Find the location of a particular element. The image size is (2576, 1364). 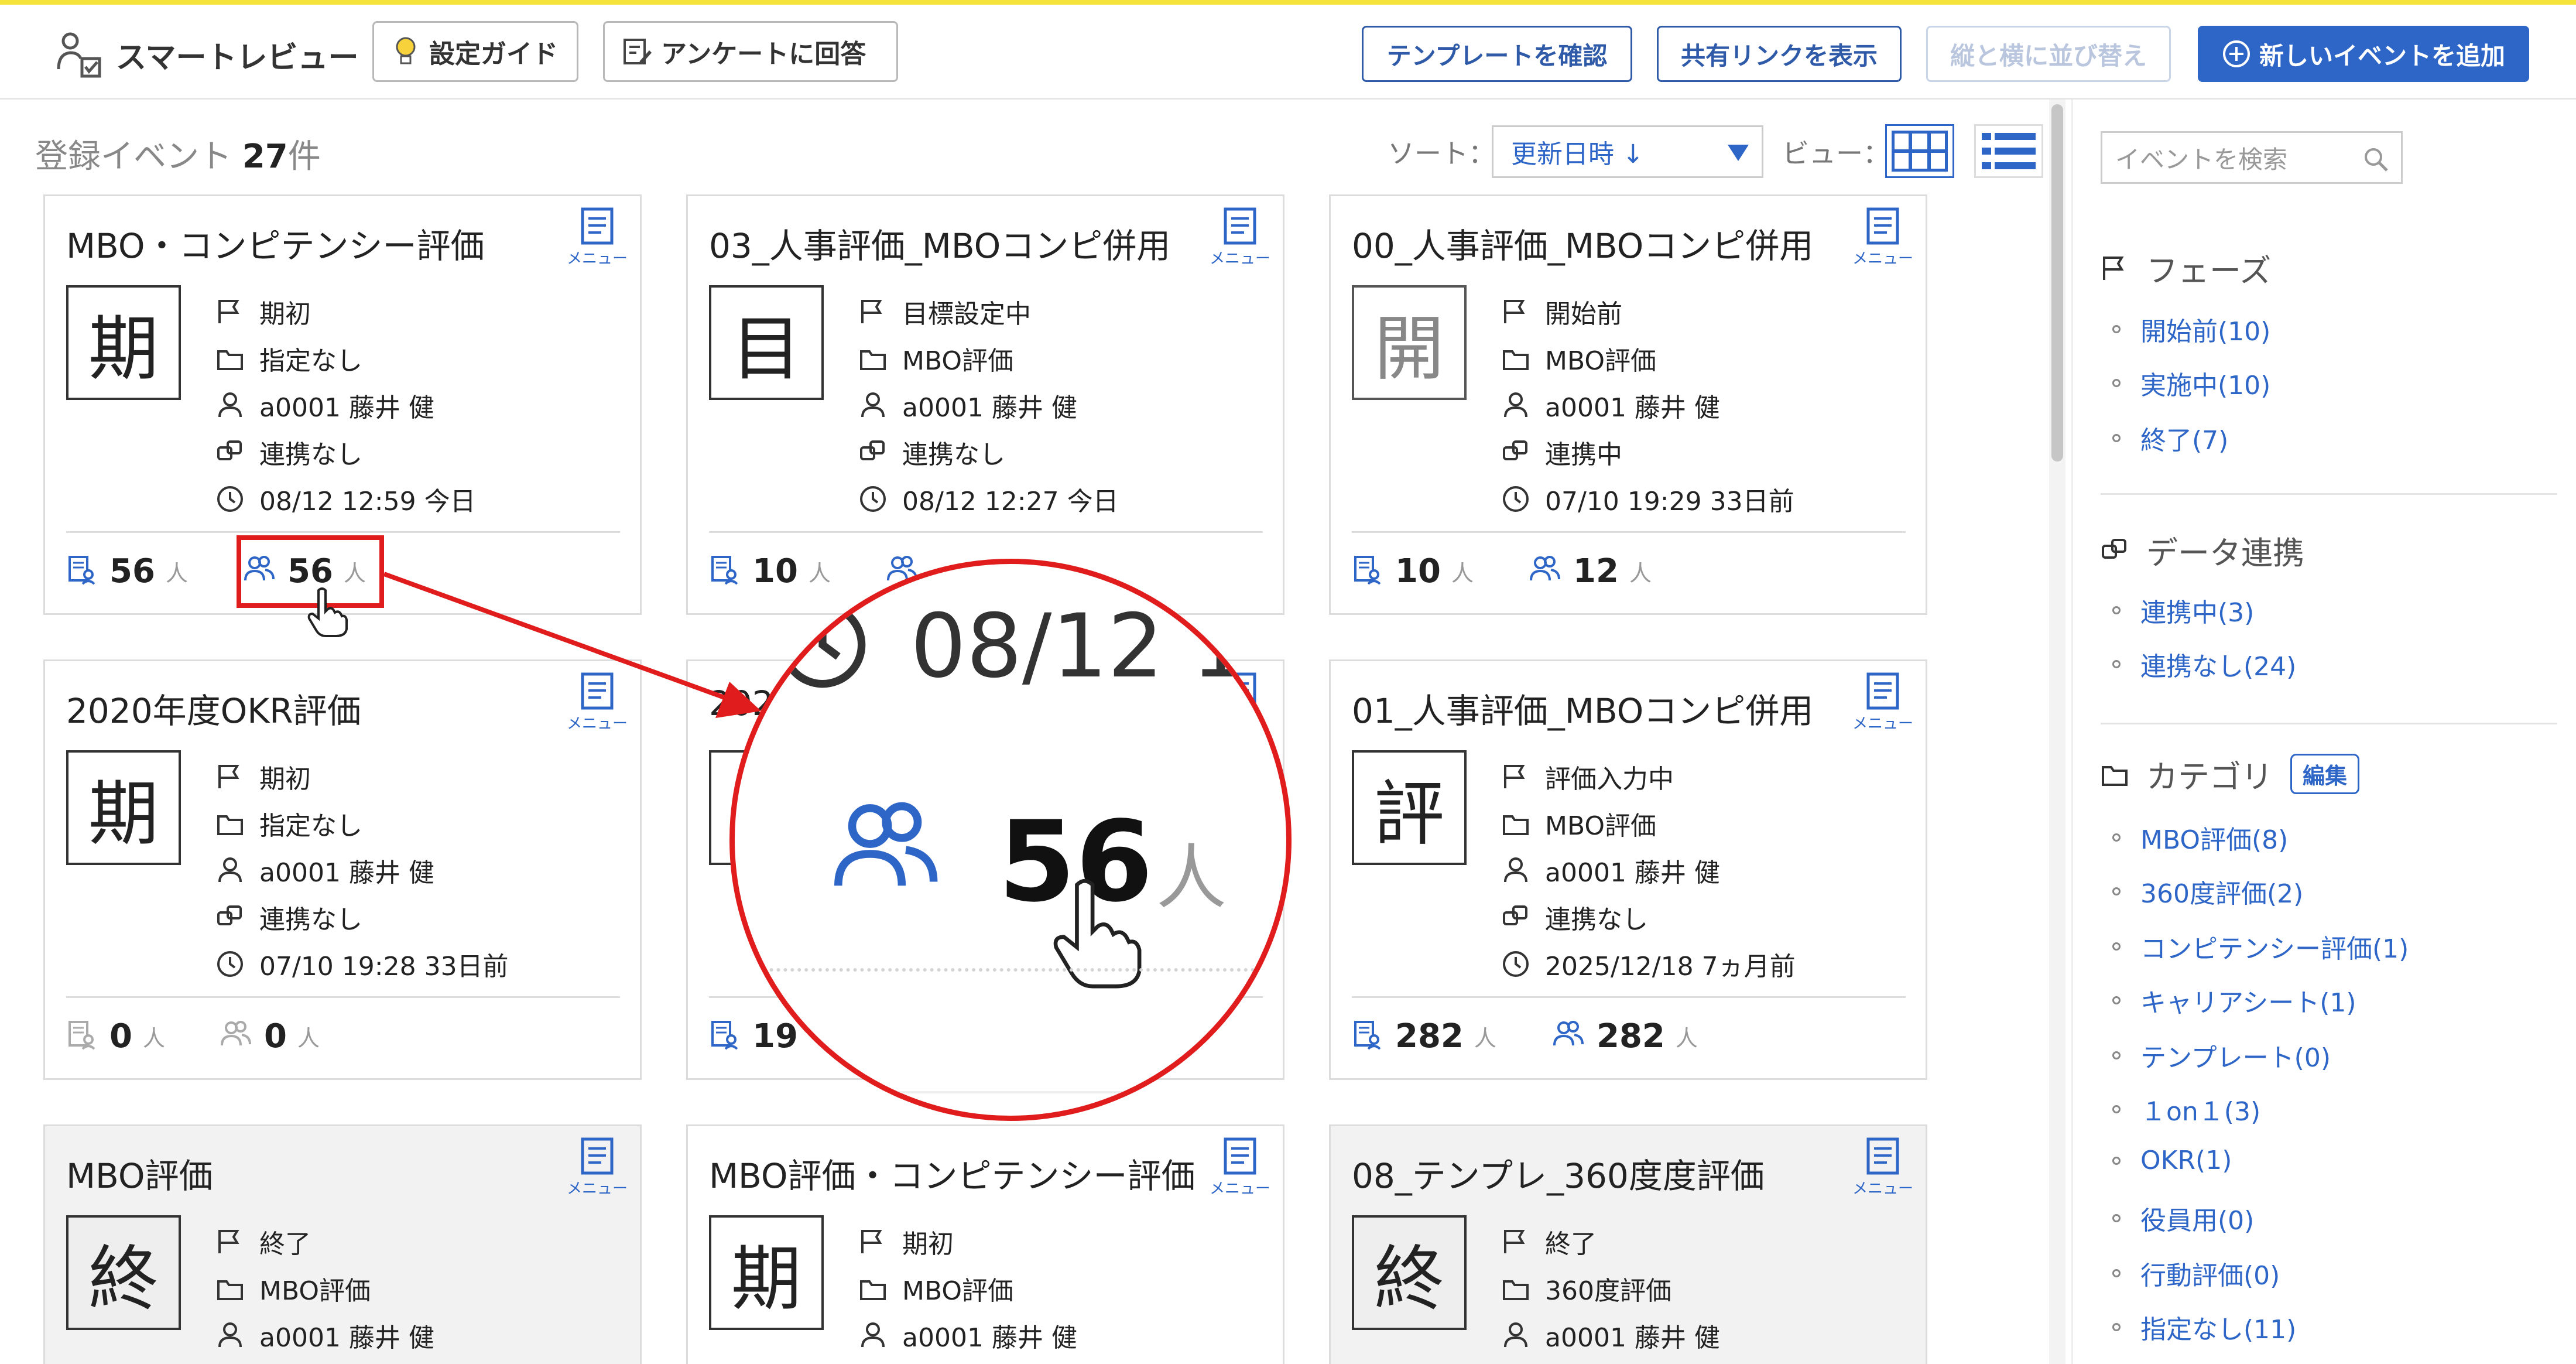

phase-badge: 開 is located at coordinates (1409, 342).